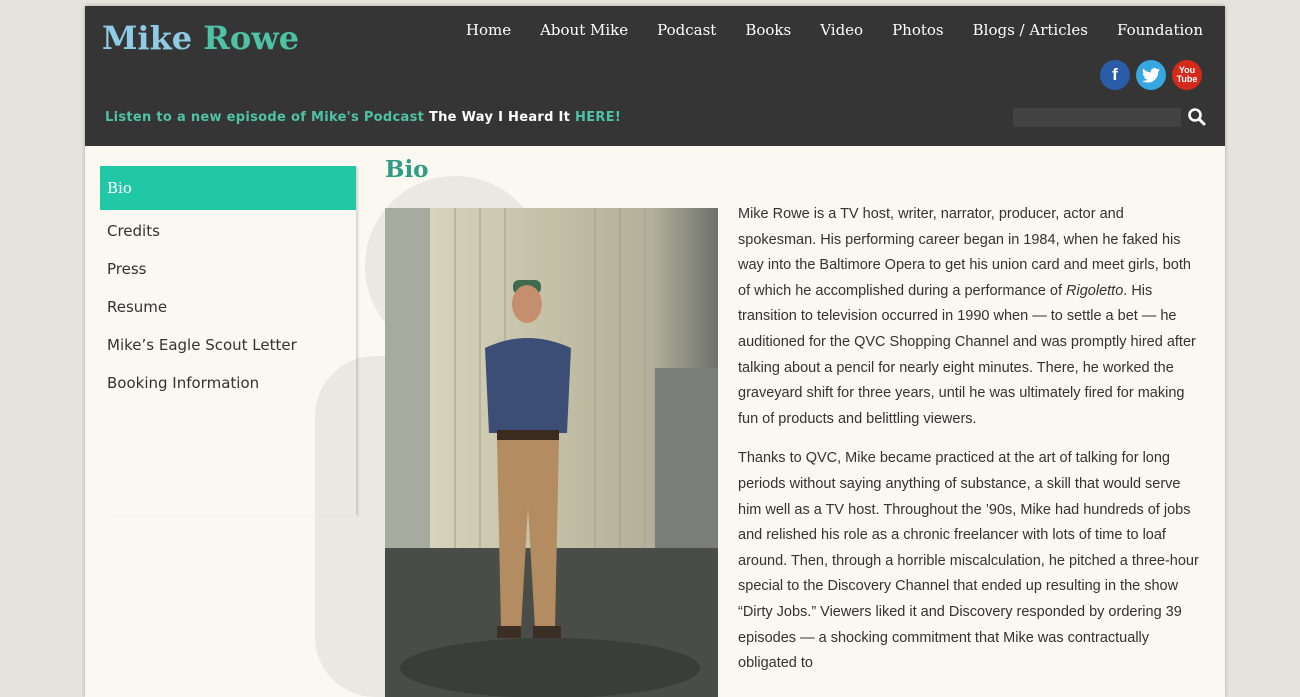  I want to click on twitter-bird-glyph, so click(1151, 75).